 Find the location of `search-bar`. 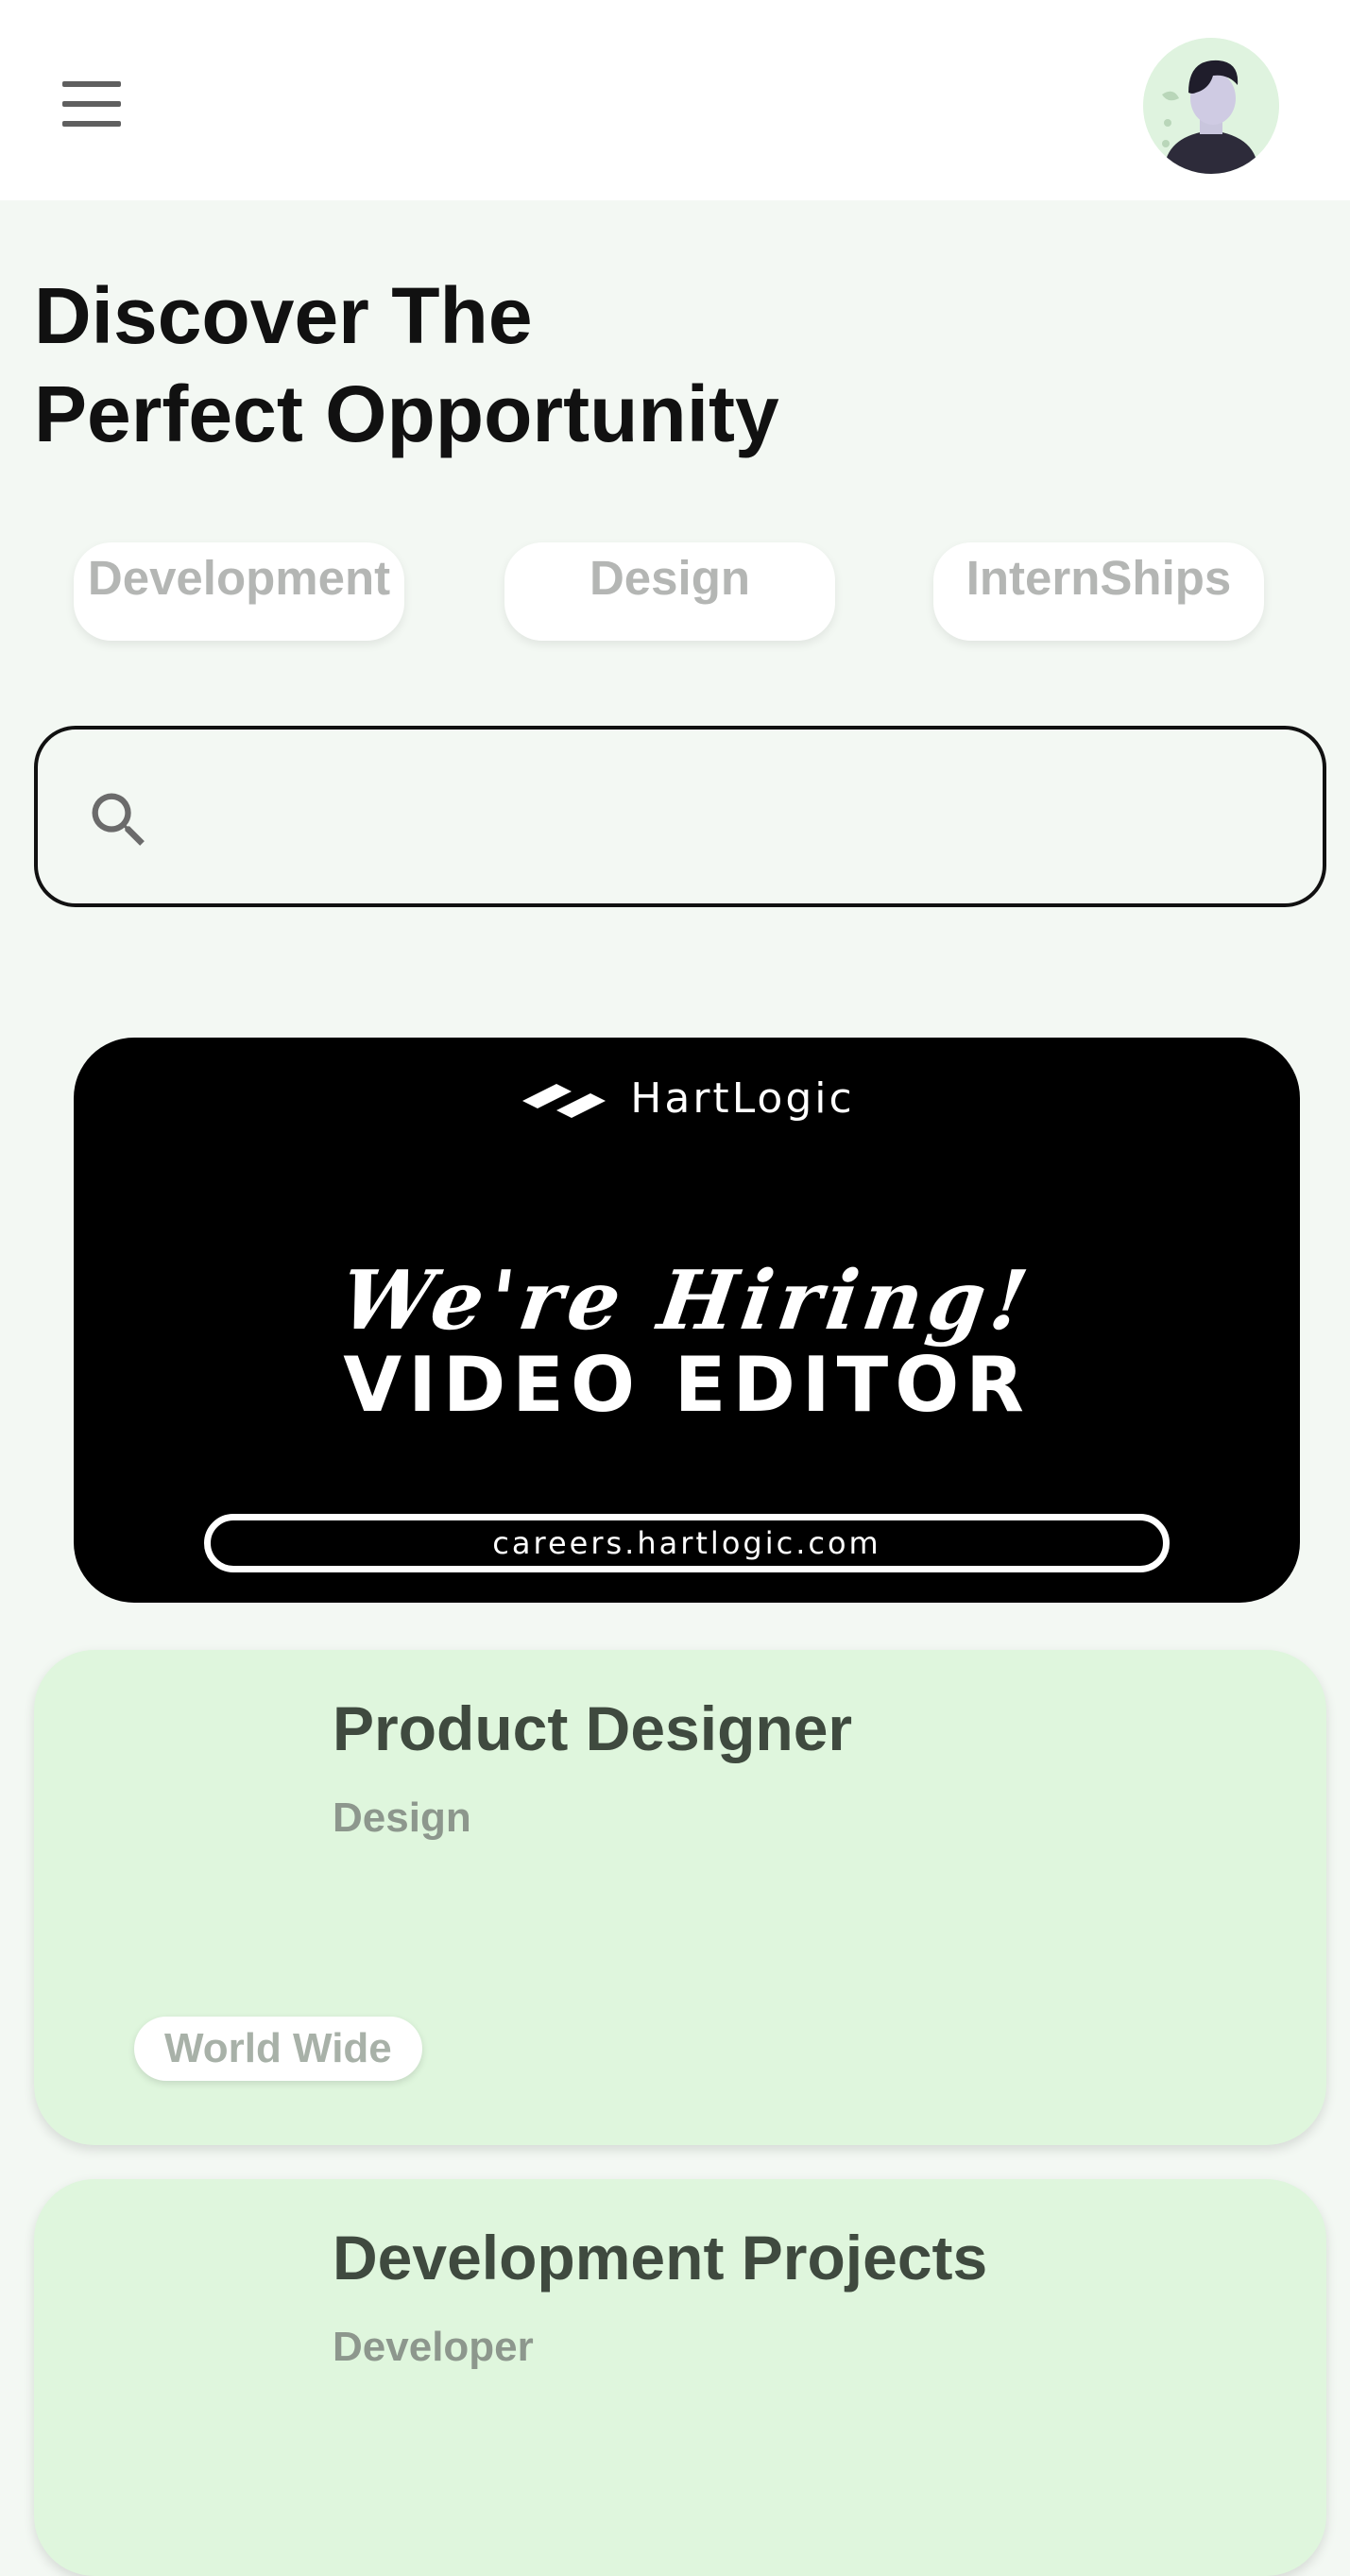

search-bar is located at coordinates (680, 816).